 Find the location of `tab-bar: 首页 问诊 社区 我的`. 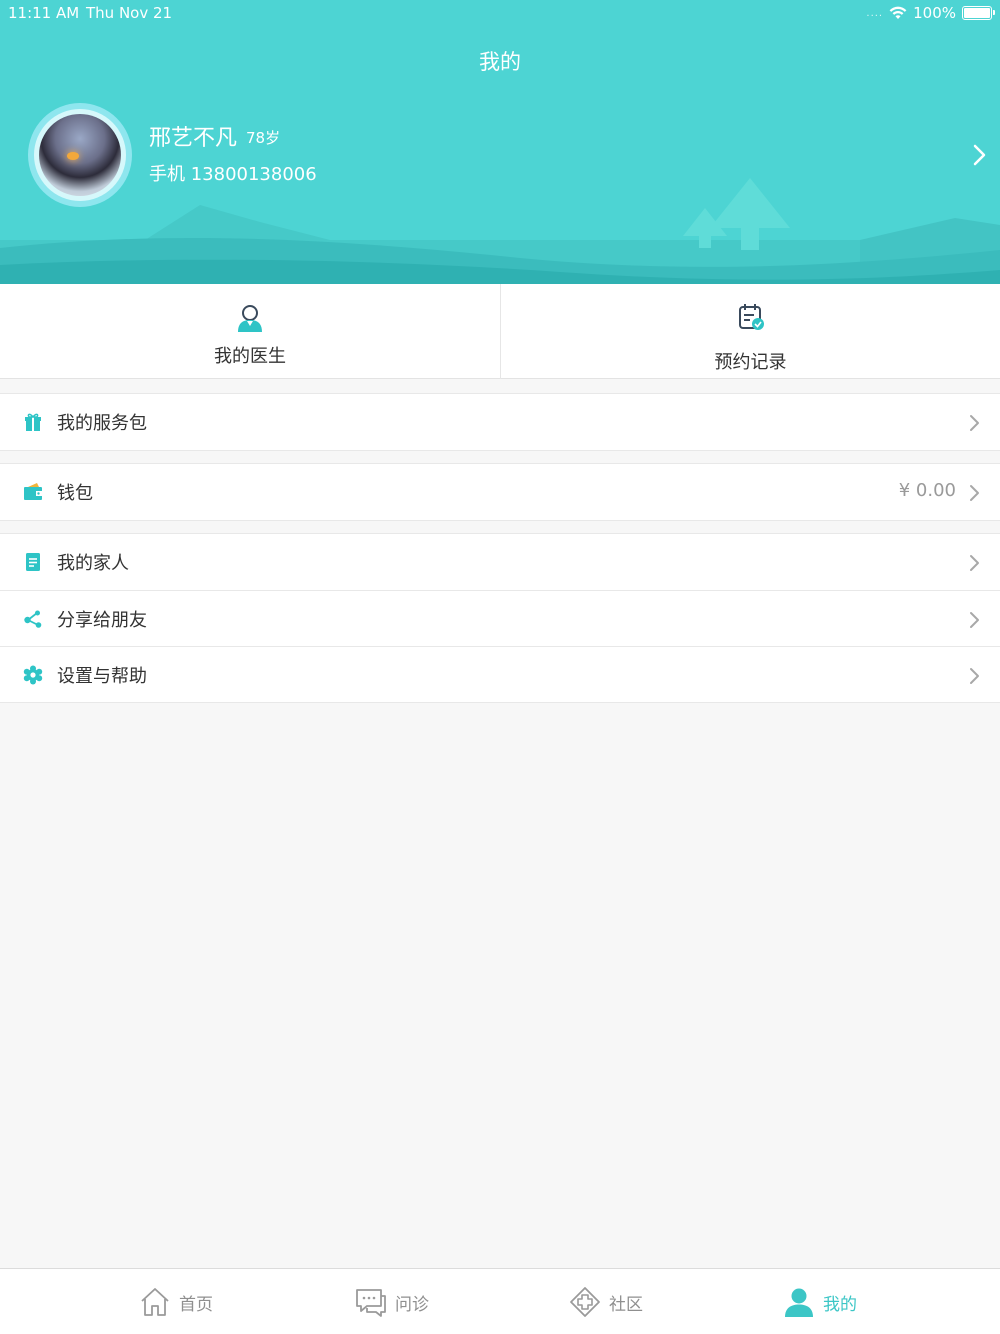

tab-bar: 首页 问诊 社区 我的 is located at coordinates (500, 1301).